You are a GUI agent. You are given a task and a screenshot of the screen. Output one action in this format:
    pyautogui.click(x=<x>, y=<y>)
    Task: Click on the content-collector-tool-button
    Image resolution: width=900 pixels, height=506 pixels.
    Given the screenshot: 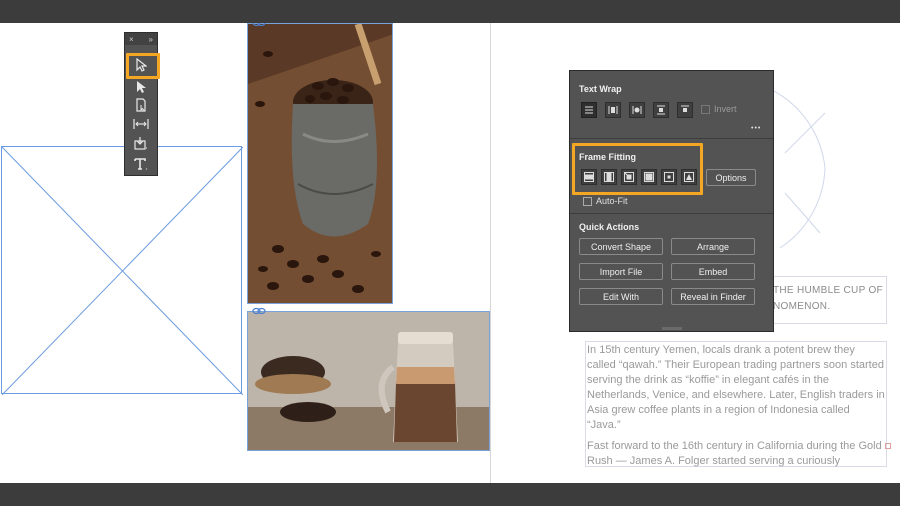 What is the action you would take?
    pyautogui.click(x=141, y=143)
    